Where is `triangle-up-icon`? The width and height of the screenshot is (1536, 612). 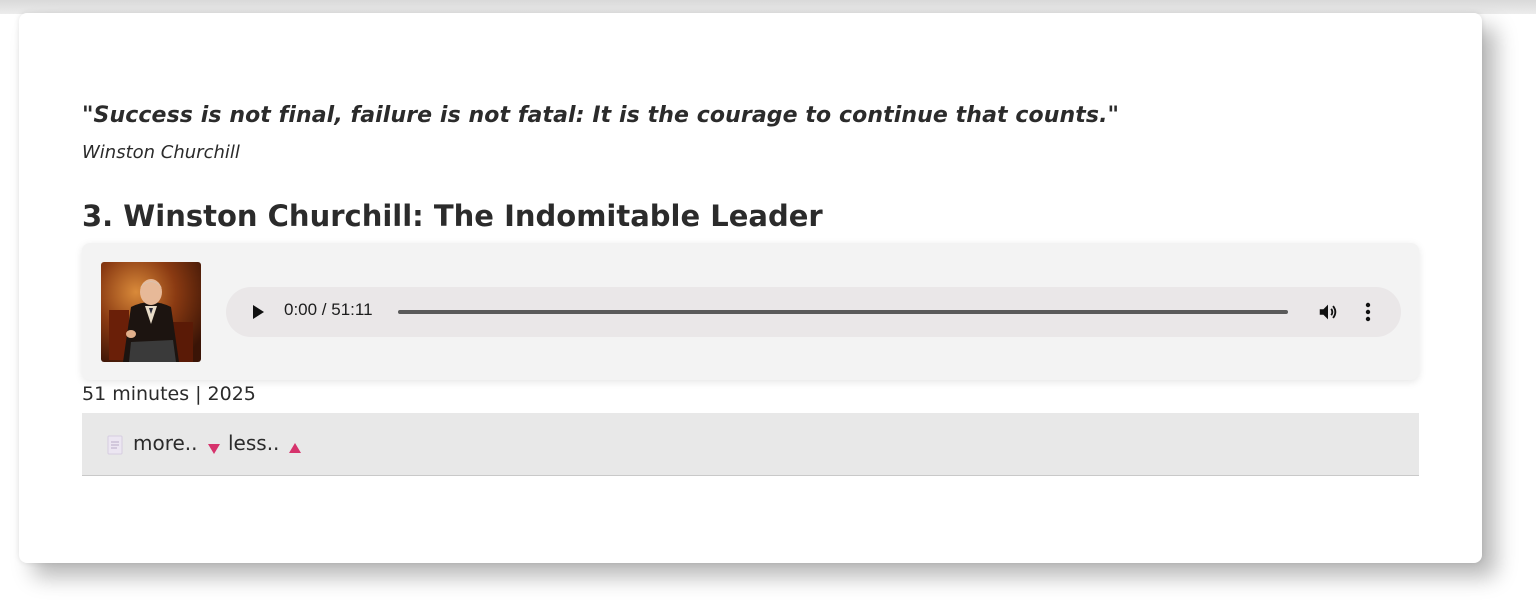
triangle-up-icon is located at coordinates (295, 445).